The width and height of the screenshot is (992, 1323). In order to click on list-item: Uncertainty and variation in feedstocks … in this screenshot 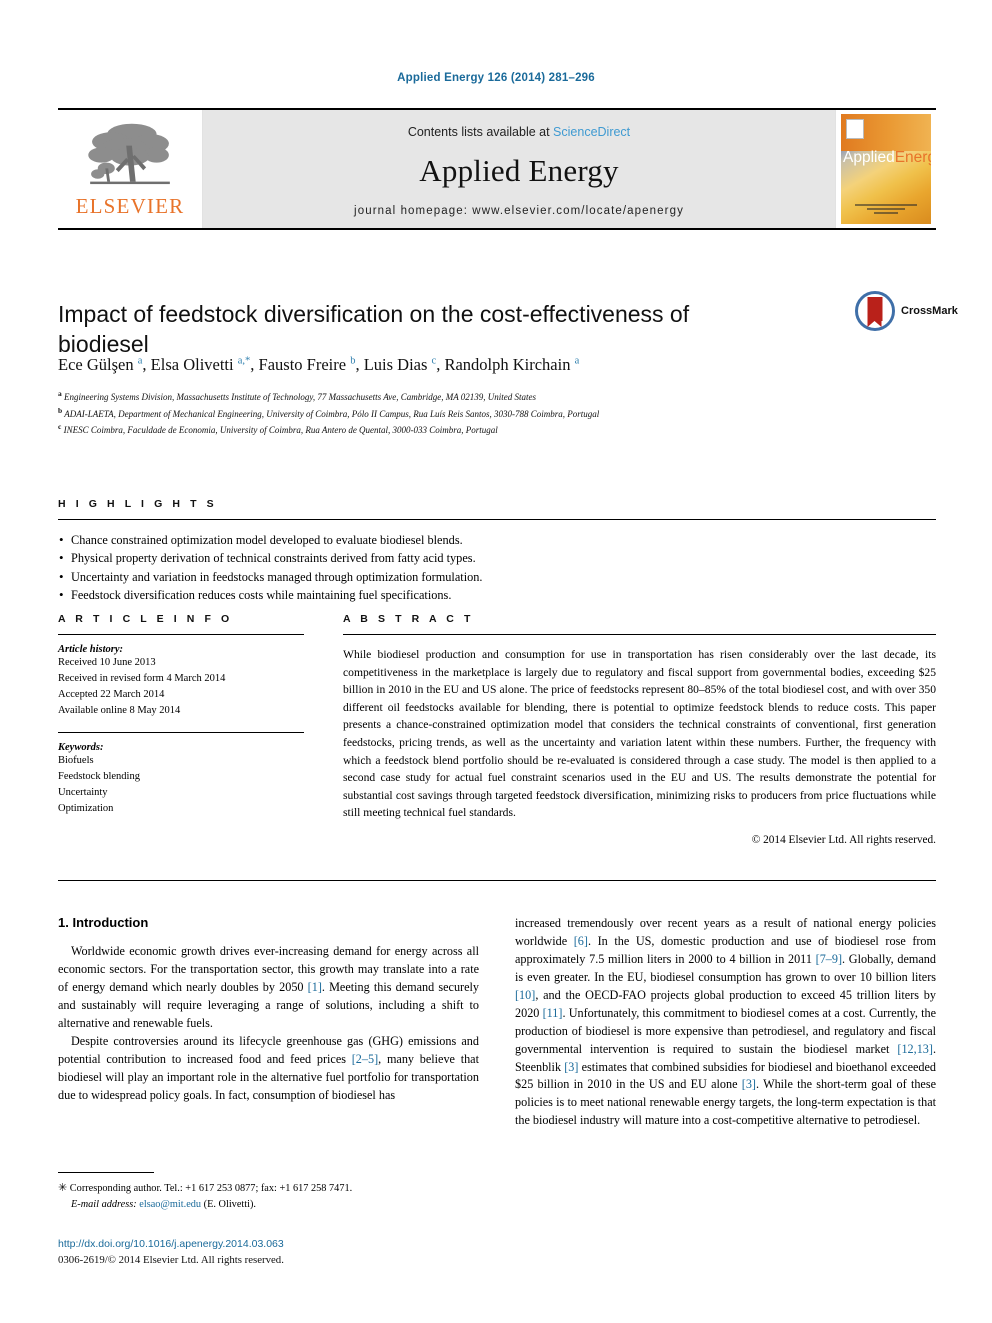, I will do `click(497, 577)`.